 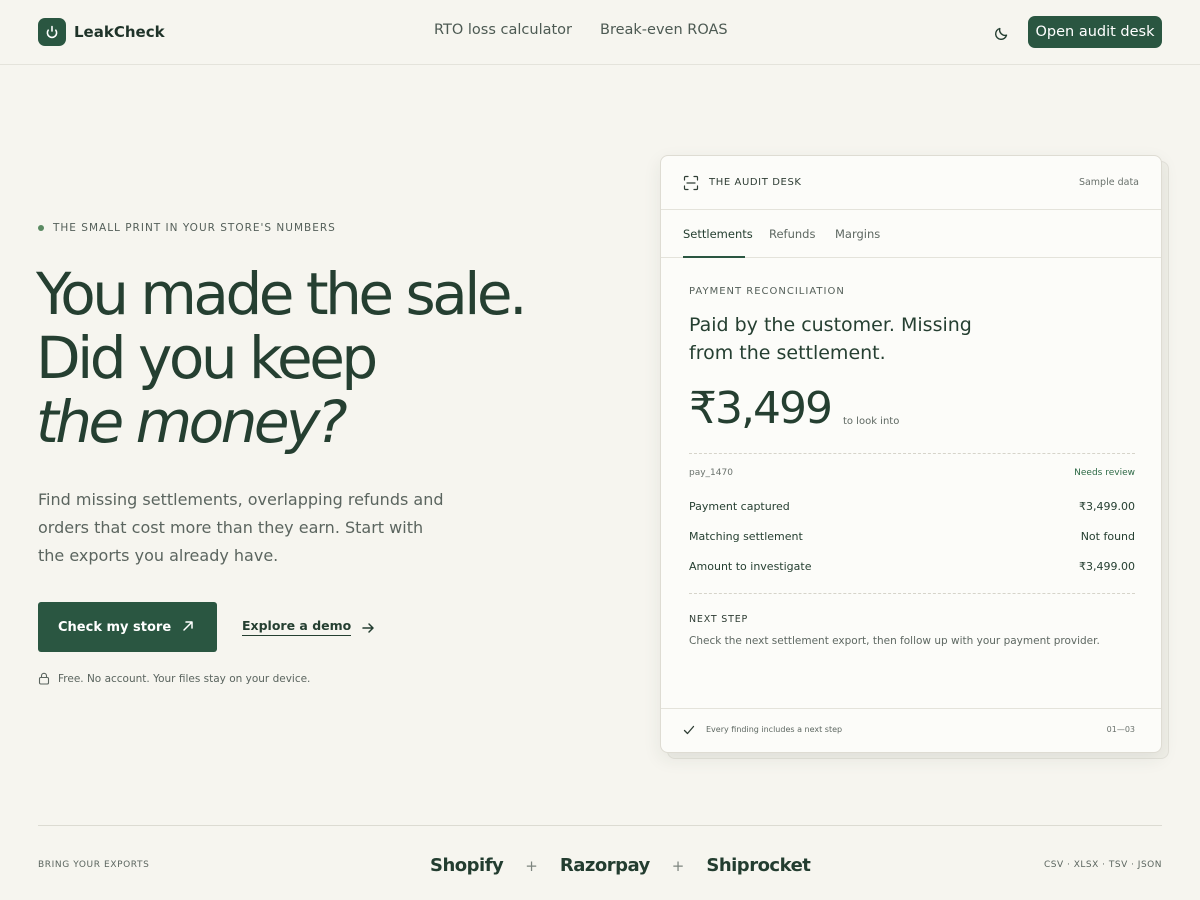 What do you see at coordinates (912, 409) in the screenshot?
I see `amount-row: ₹3,499 to look into` at bounding box center [912, 409].